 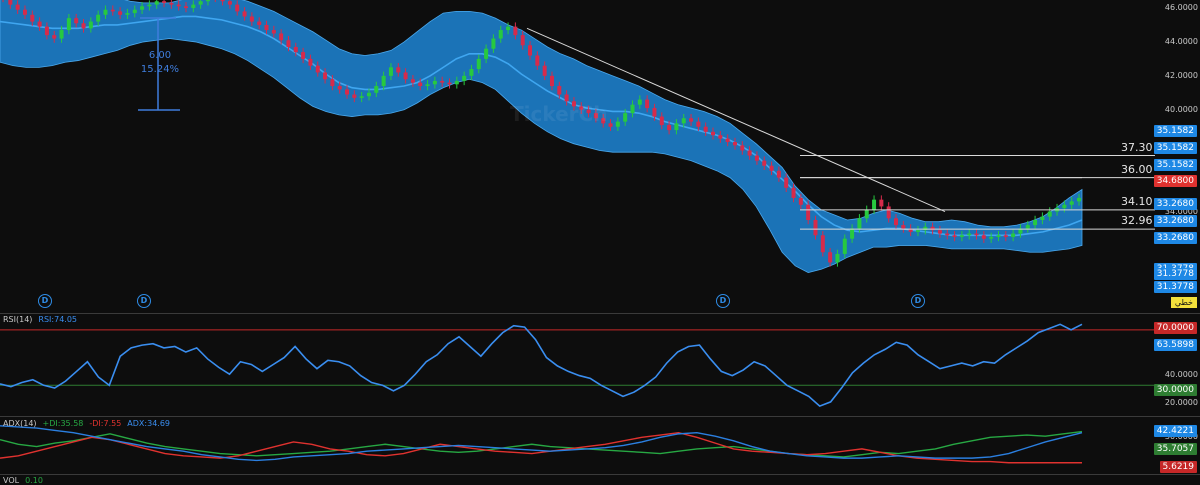 I want to click on adx-pane-label: ADX(14) +DI:35.58 -DI:7.55 ADX:34.69, so click(x=89, y=423).